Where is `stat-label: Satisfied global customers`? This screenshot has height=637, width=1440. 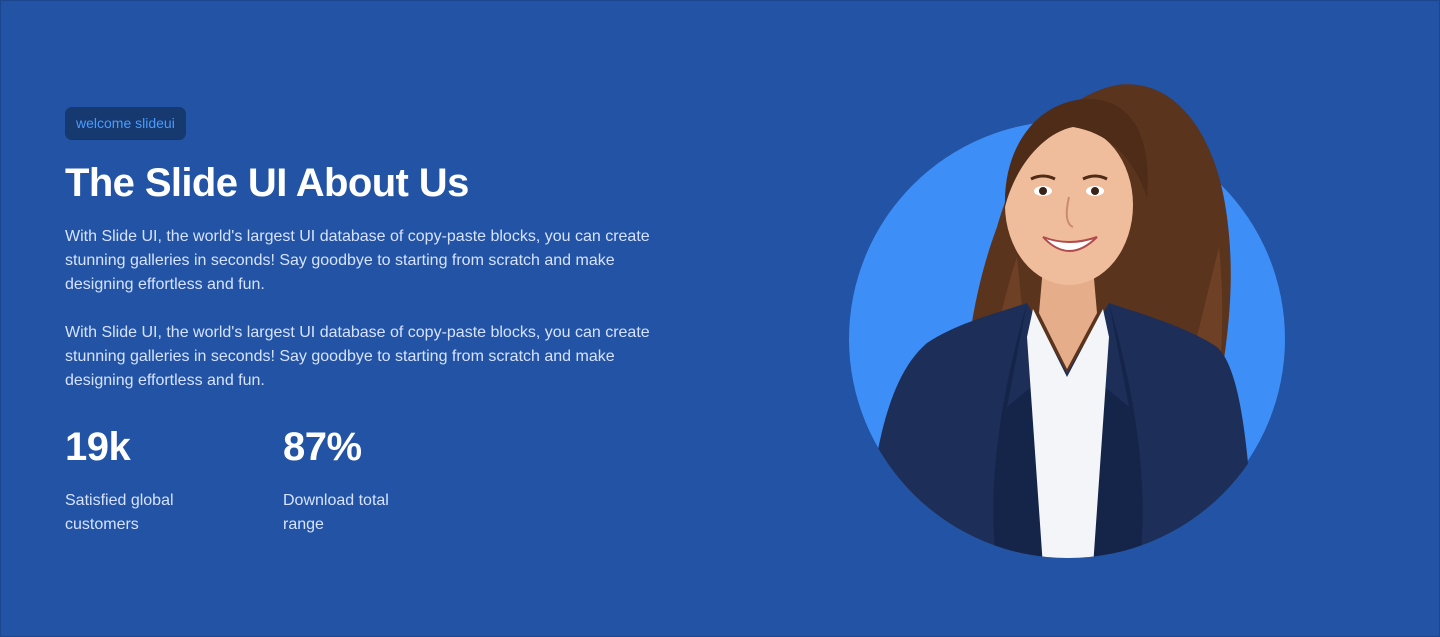 stat-label: Satisfied global customers is located at coordinates (119, 512).